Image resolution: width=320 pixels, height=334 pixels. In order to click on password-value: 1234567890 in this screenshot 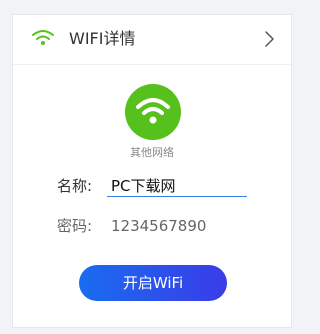, I will do `click(158, 226)`.